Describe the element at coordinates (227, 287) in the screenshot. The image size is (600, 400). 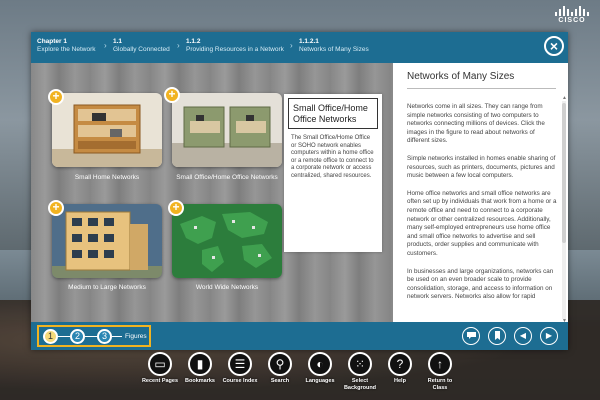
I see `figure-caption: World Wide Networks` at that location.